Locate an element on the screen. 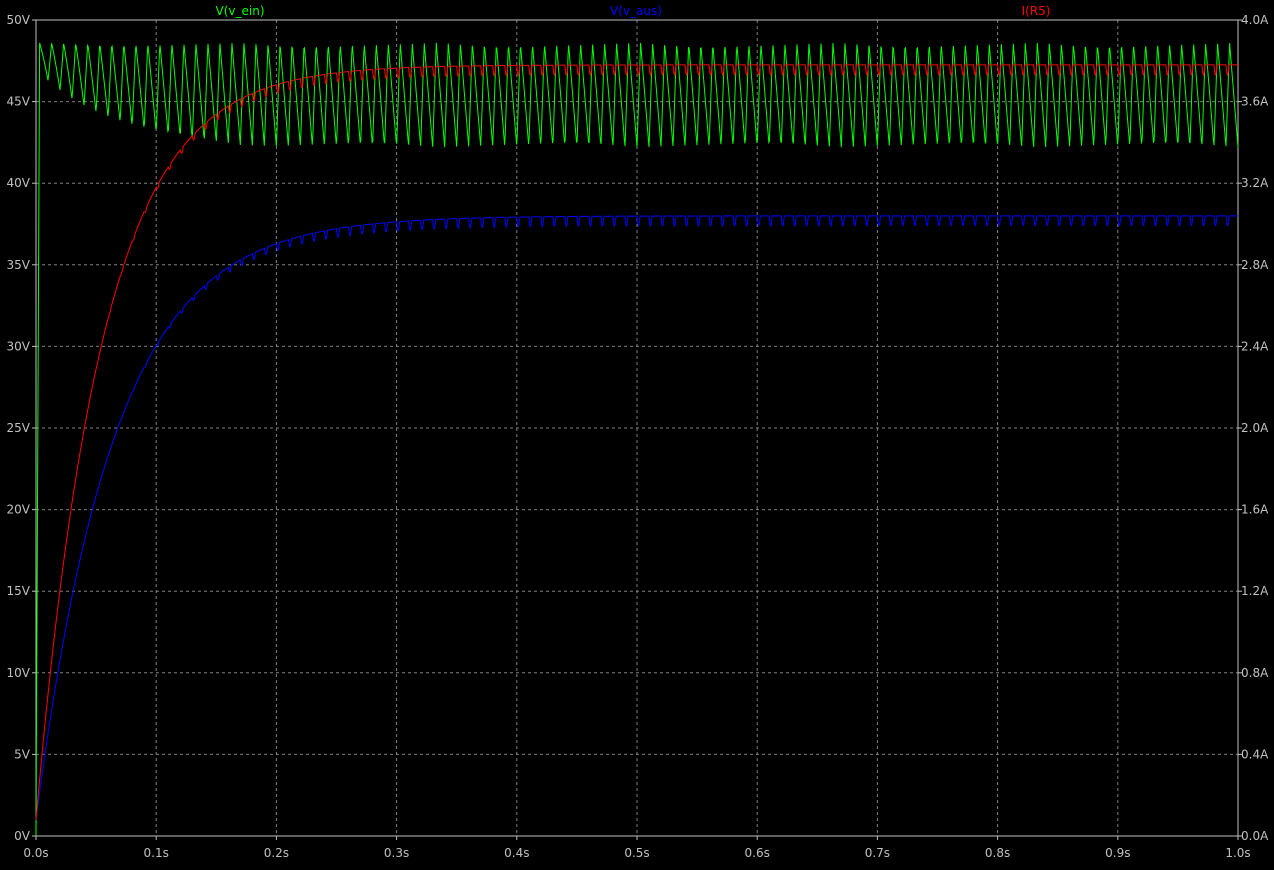  x-tick-label: 1.0s is located at coordinates (1237, 853).